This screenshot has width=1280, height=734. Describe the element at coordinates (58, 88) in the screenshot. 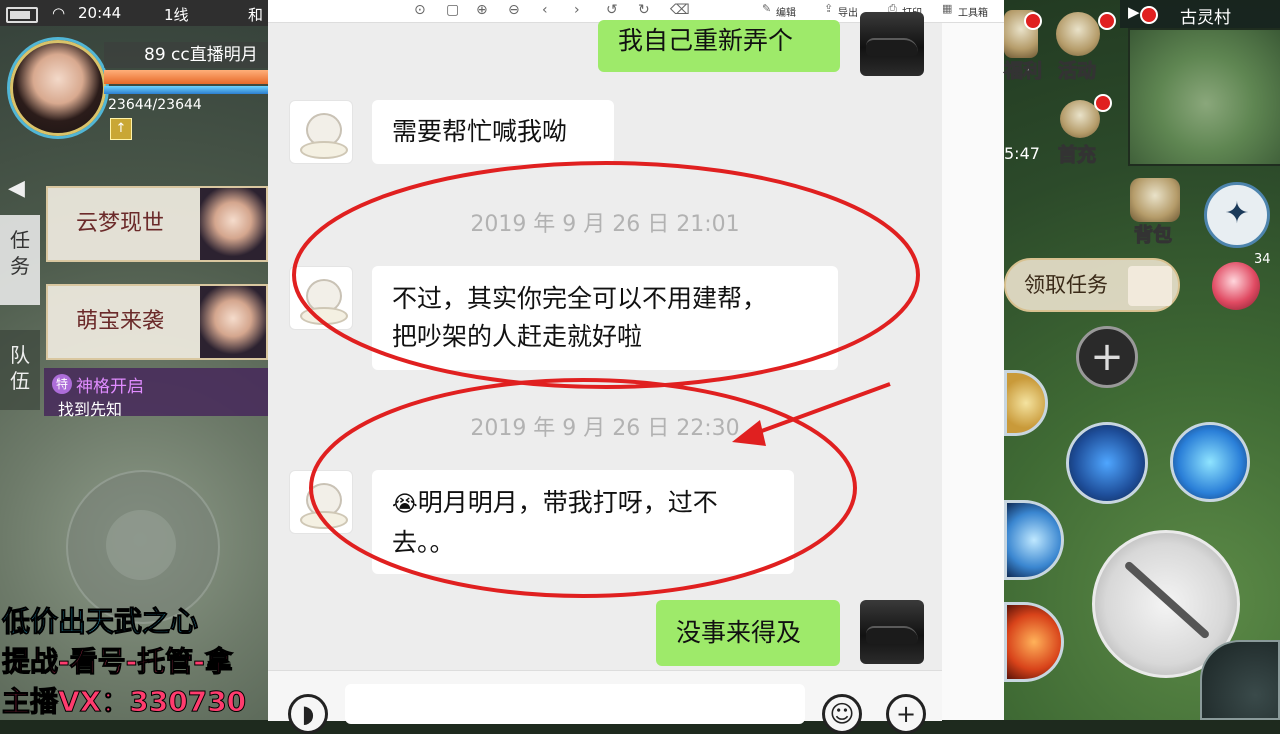

I see `player-avatar` at that location.